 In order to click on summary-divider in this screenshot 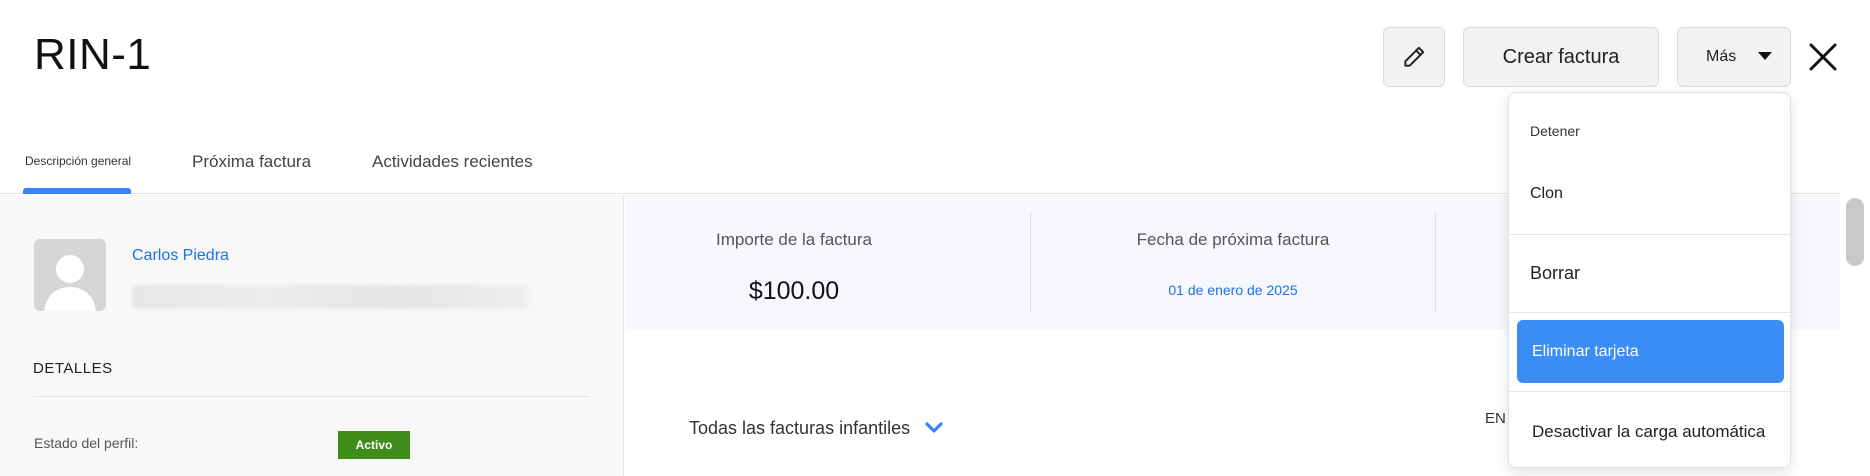, I will do `click(1435, 262)`.